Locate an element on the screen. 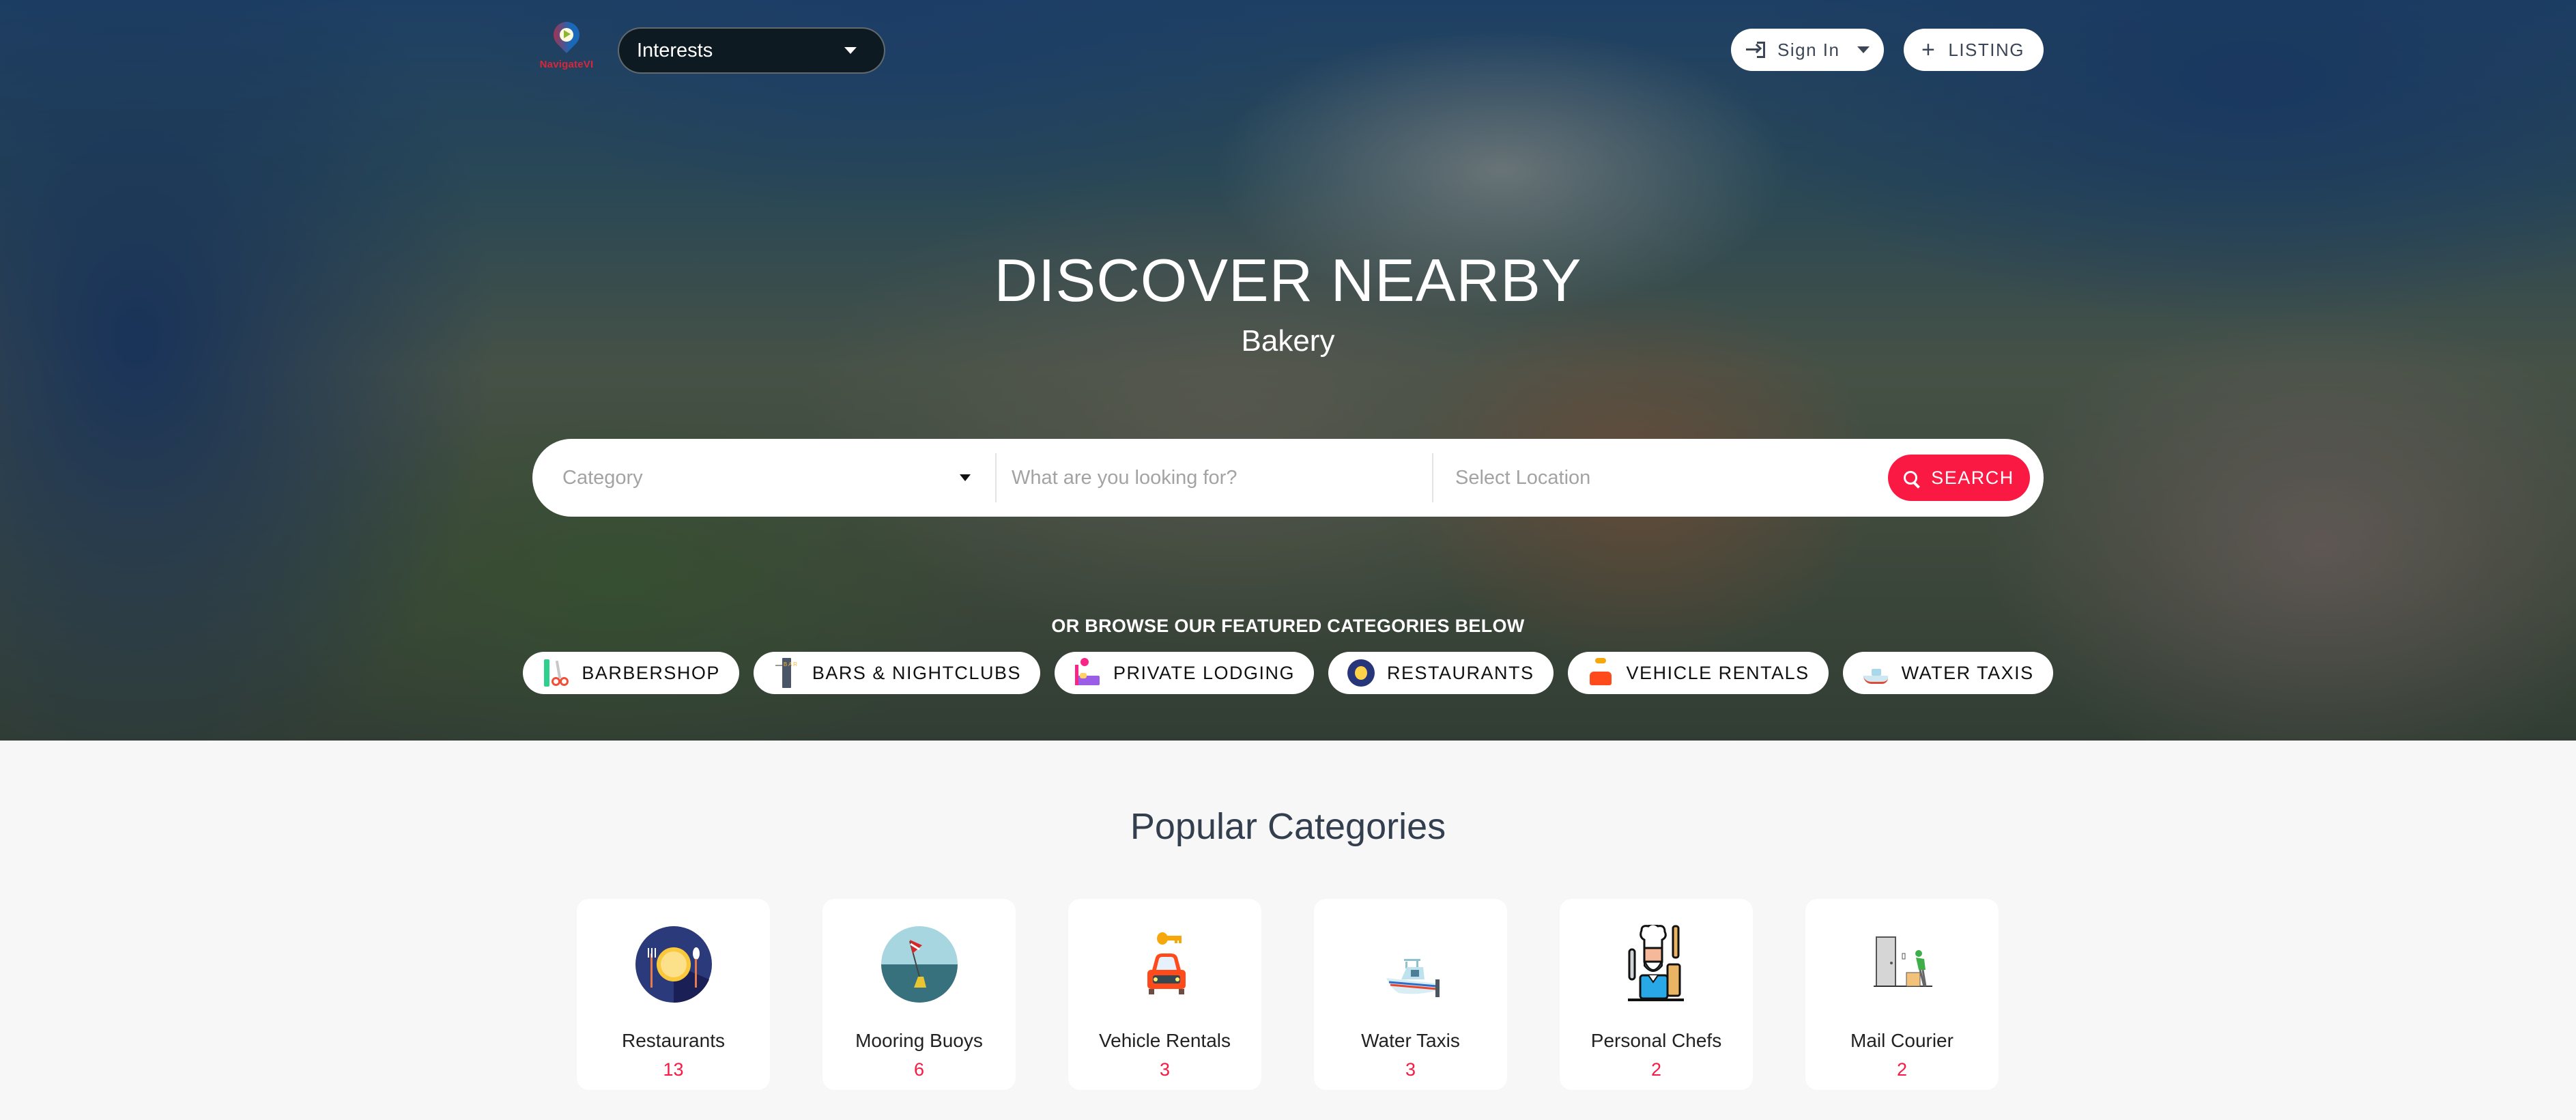  location-field is located at coordinates (1658, 477).